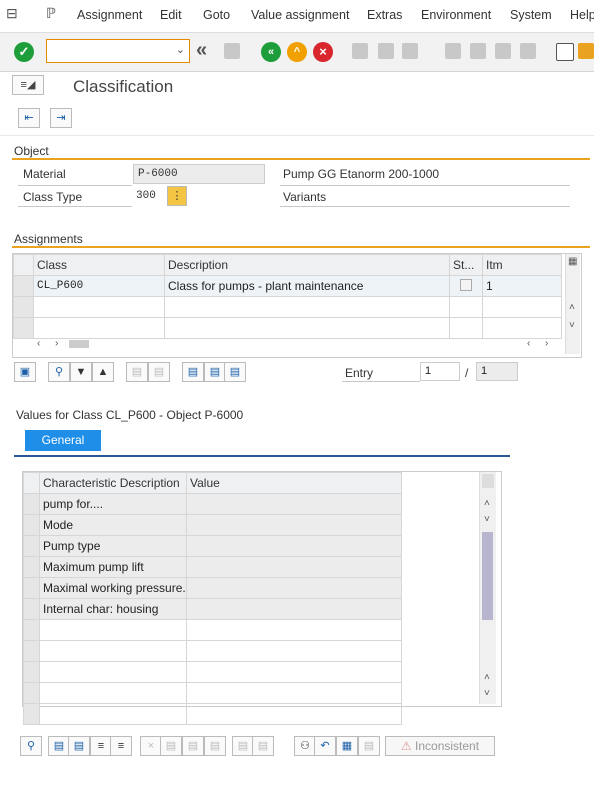  What do you see at coordinates (216, 15) in the screenshot?
I see `menu-goto: Goto` at bounding box center [216, 15].